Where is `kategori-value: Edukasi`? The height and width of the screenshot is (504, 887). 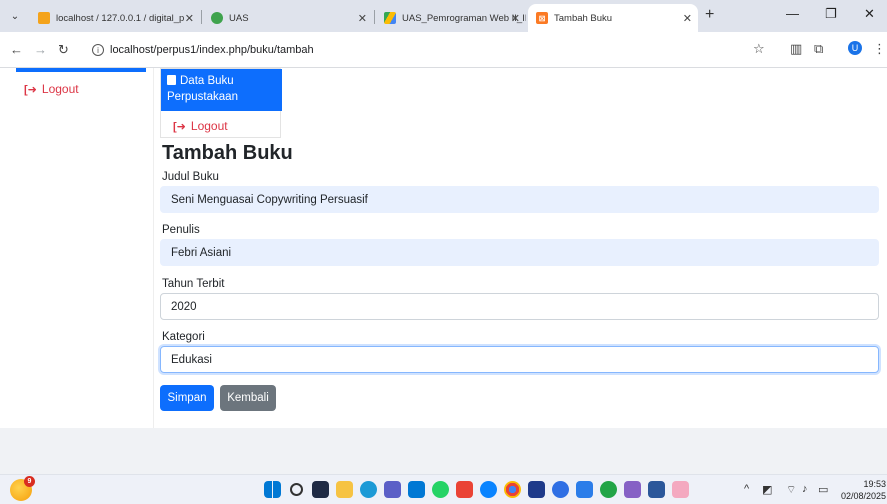
kategori-value: Edukasi is located at coordinates (191, 359).